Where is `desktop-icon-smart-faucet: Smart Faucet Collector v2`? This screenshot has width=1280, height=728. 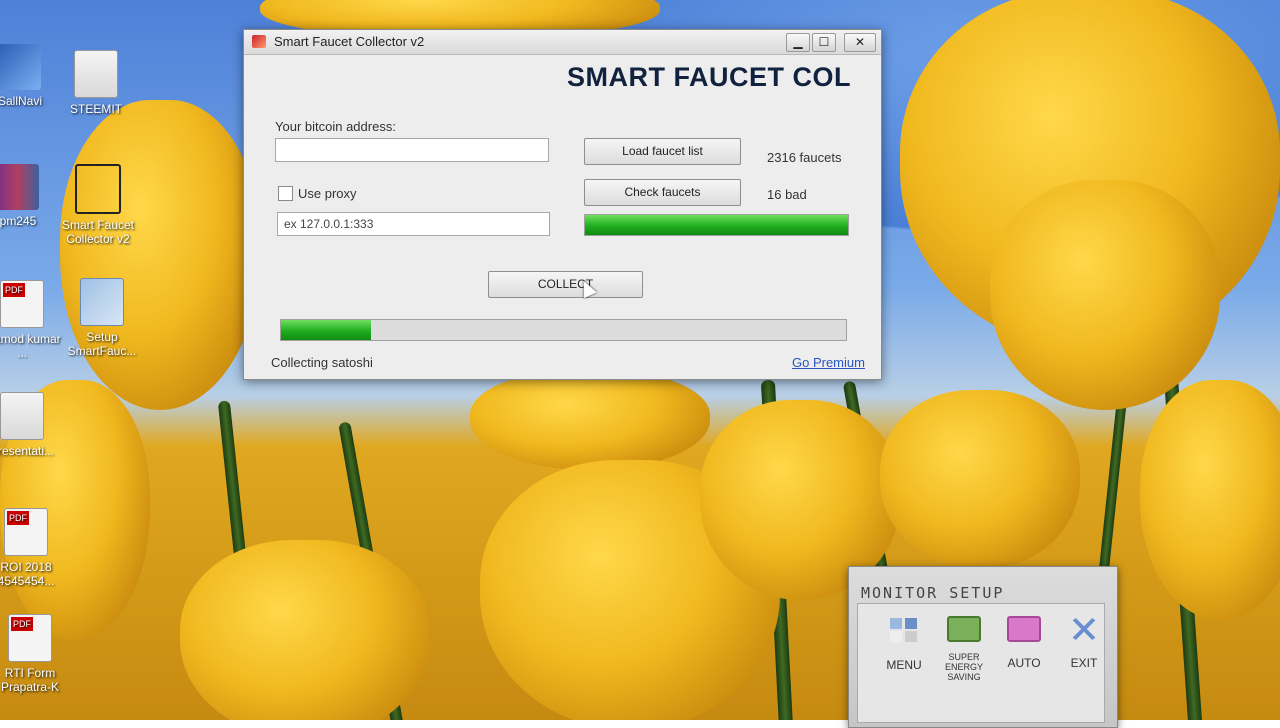
desktop-icon-smart-faucet: Smart Faucet Collector v2 is located at coordinates (98, 205).